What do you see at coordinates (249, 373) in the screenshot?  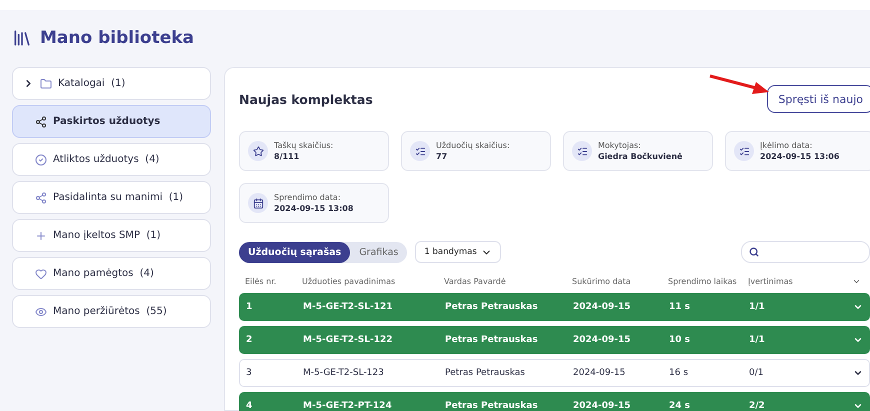 I see `table-cell-text: 3` at bounding box center [249, 373].